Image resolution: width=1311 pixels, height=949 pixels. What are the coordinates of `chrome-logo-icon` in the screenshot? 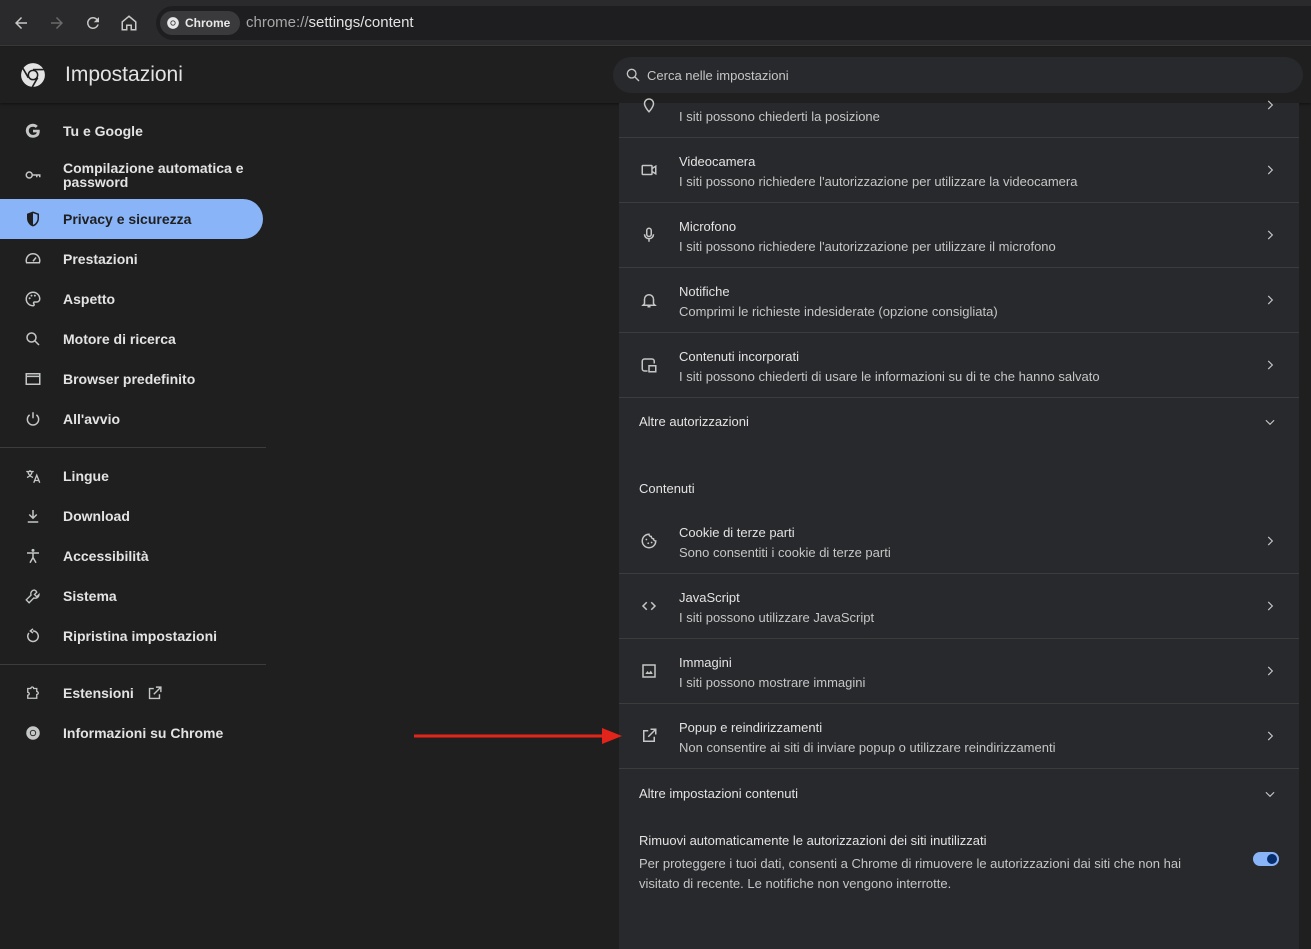 It's located at (33, 75).